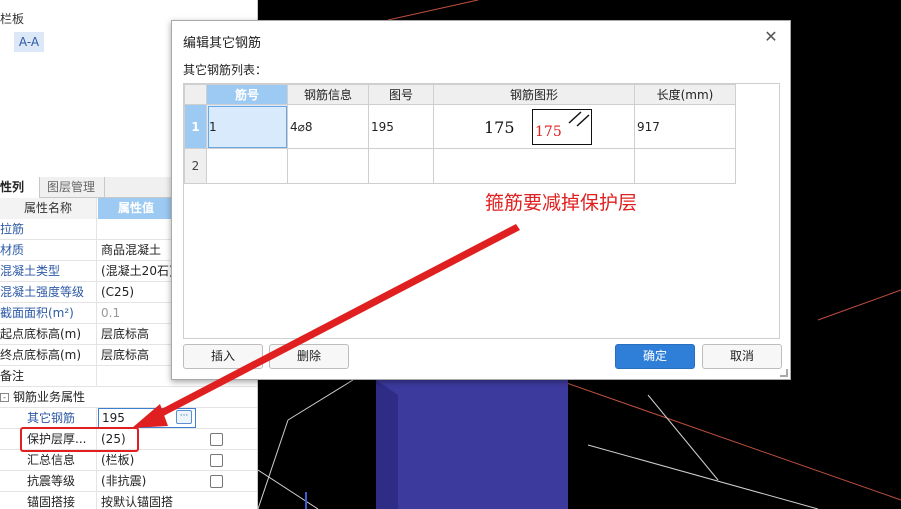 The image size is (901, 509). What do you see at coordinates (48, 229) in the screenshot?
I see `property-name: 拉筋` at bounding box center [48, 229].